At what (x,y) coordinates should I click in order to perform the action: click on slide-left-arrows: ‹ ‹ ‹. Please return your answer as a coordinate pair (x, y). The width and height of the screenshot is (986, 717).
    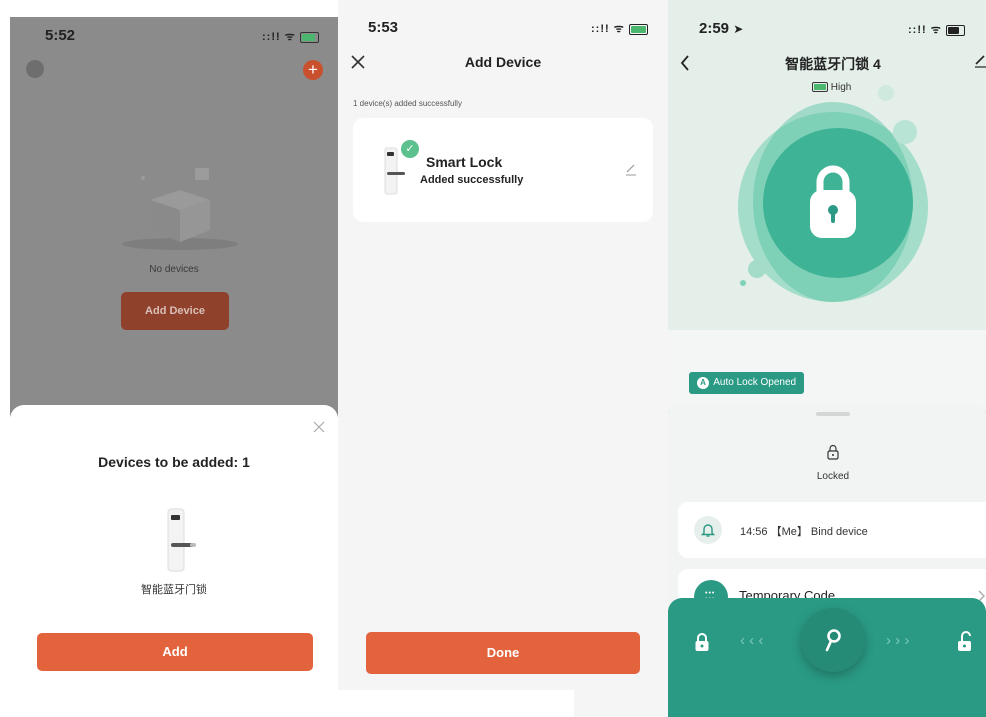
    Looking at the image, I should click on (751, 640).